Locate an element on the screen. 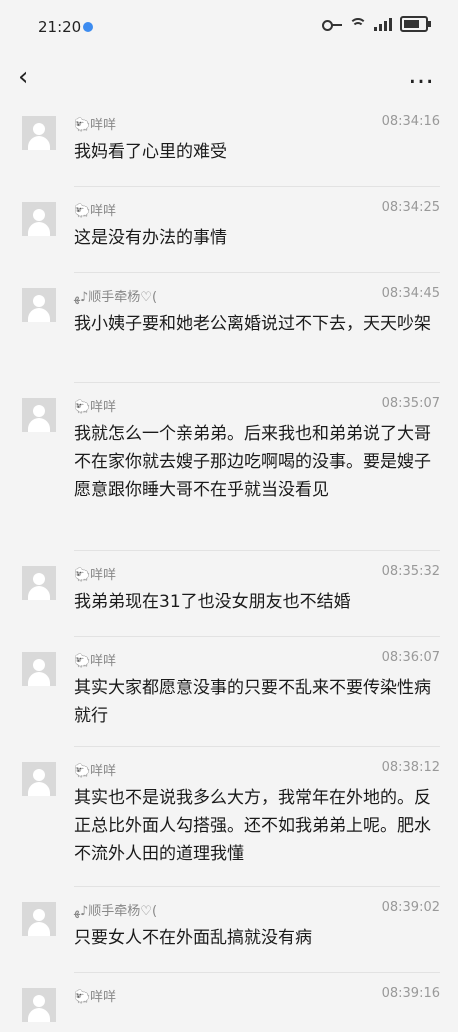 Image resolution: width=458 pixels, height=1032 pixels. message-timestamp: 08:39:02 is located at coordinates (410, 907).